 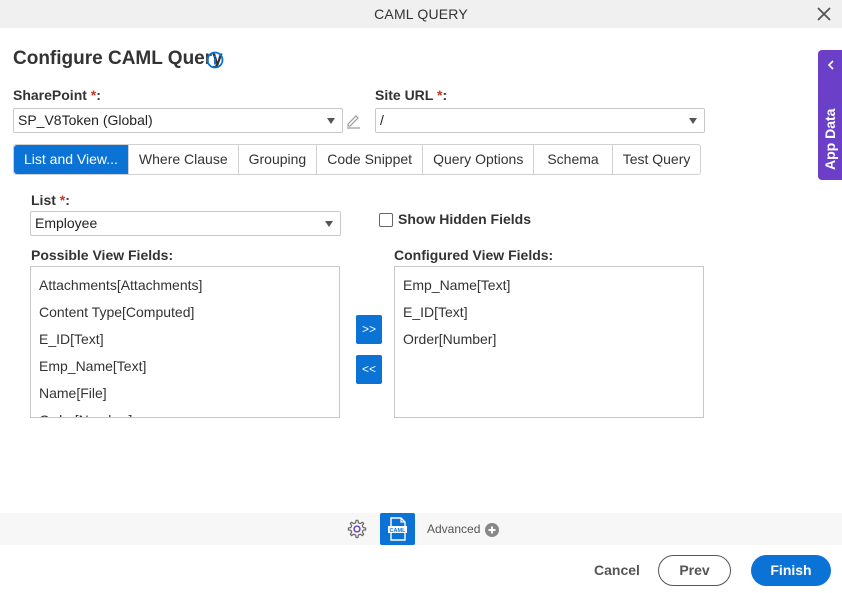 What do you see at coordinates (85, 120) in the screenshot?
I see `sharepoint-select-value: SP_V8Token (Global)` at bounding box center [85, 120].